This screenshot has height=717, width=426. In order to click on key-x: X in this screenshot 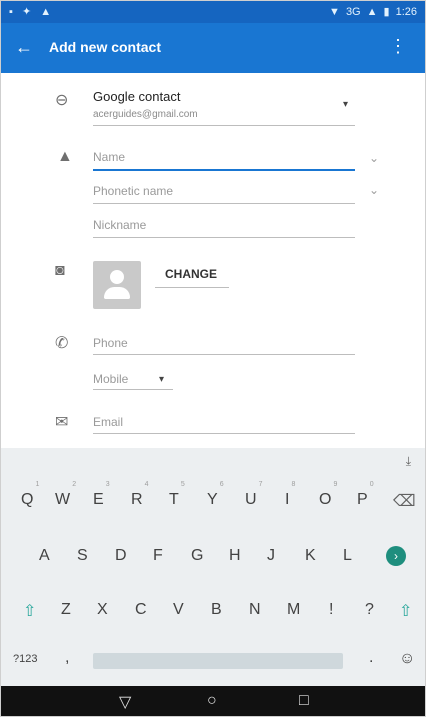, I will do `click(102, 610)`.